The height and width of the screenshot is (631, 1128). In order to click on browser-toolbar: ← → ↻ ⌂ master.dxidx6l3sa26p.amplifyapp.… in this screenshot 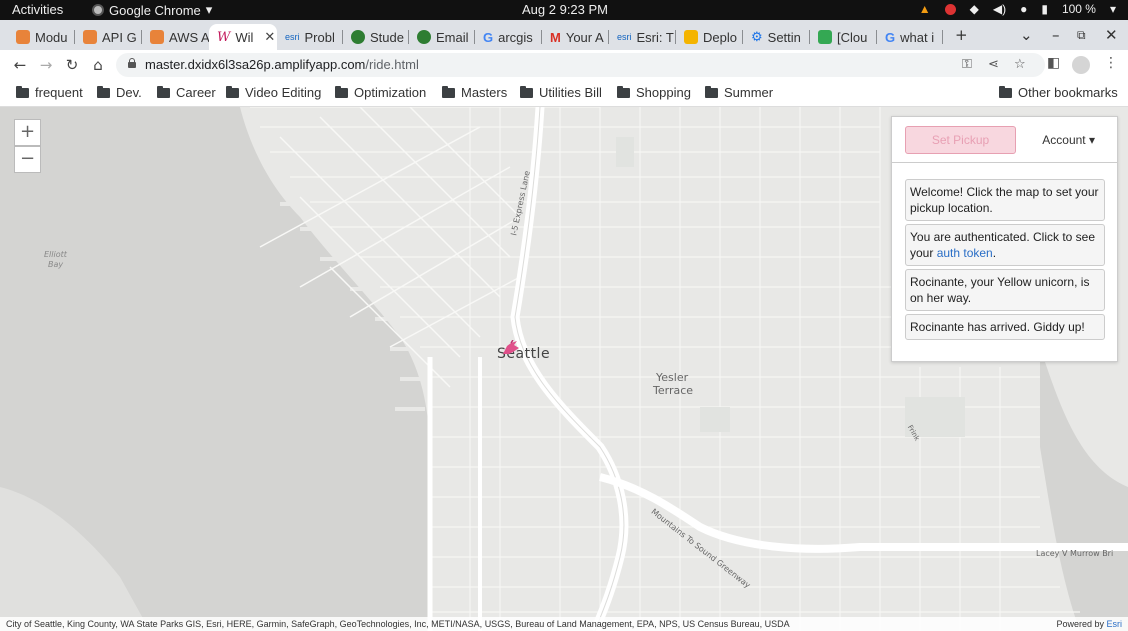, I will do `click(564, 65)`.